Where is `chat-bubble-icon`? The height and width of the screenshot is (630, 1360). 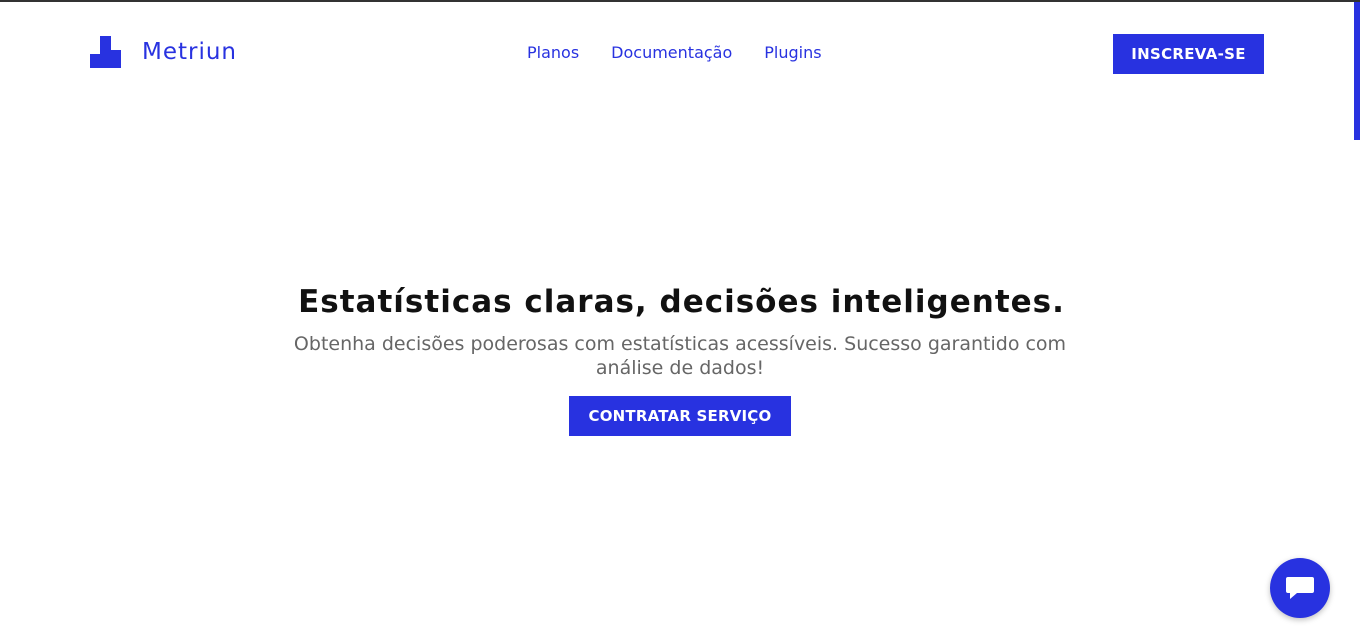 chat-bubble-icon is located at coordinates (1300, 588).